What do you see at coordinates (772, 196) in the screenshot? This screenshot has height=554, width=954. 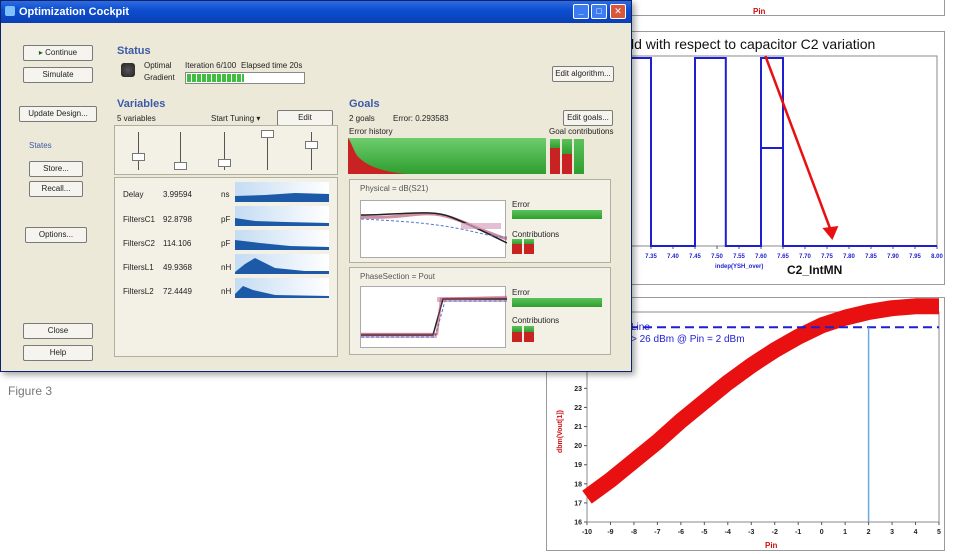 I see `c2-series-step` at bounding box center [772, 196].